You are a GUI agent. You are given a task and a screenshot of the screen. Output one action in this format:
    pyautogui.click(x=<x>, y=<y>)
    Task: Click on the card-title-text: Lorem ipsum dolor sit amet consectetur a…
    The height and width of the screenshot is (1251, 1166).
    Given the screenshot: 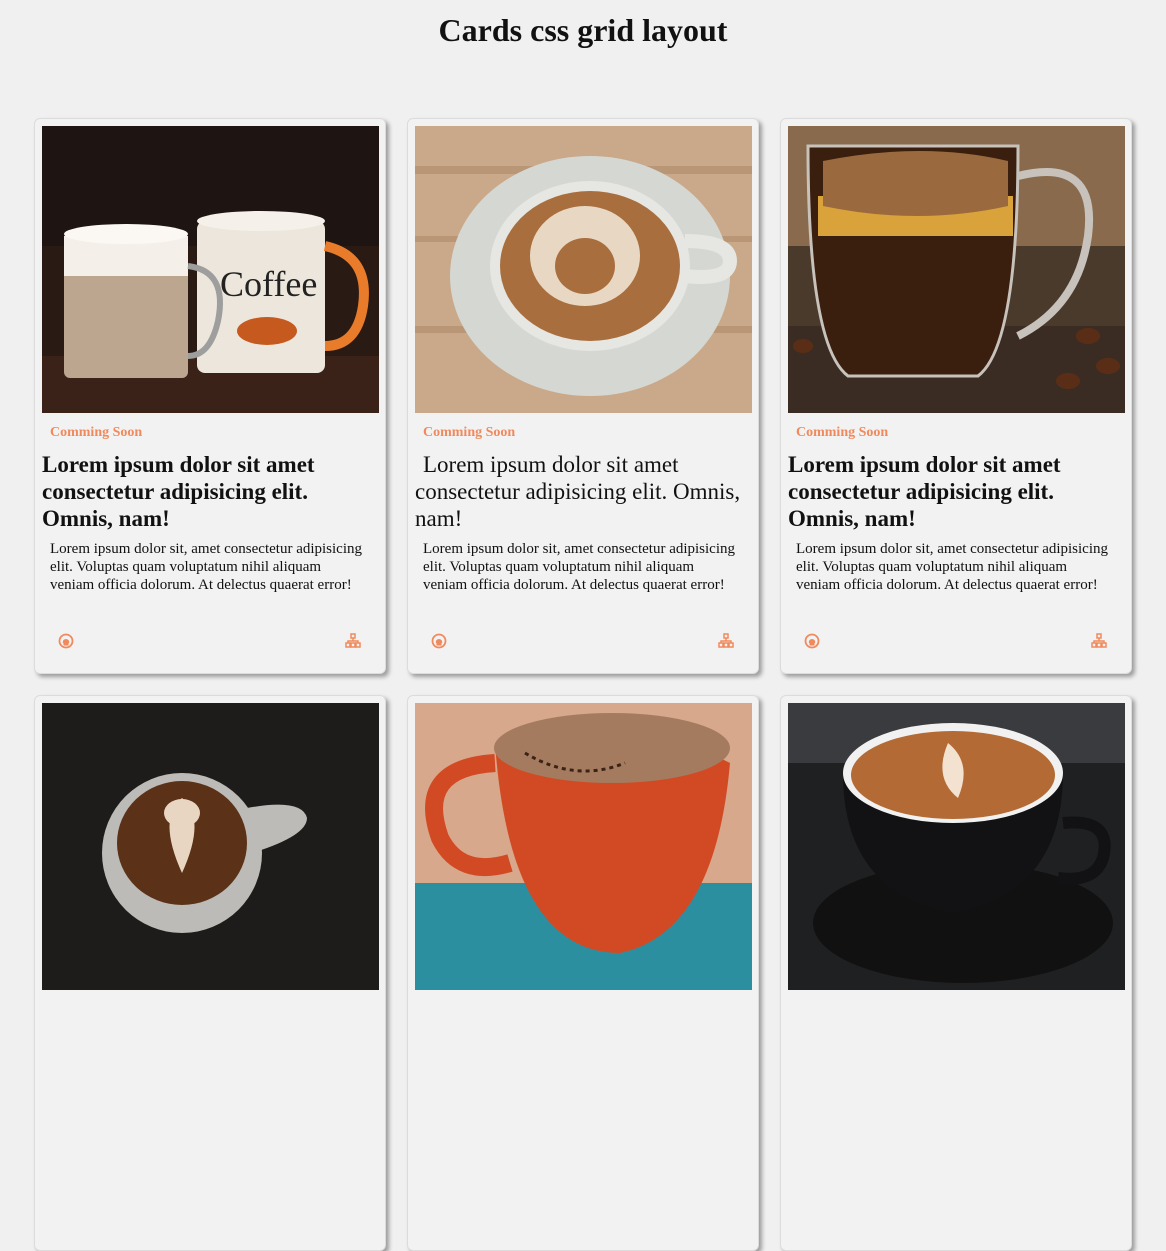 What is the action you would take?
    pyautogui.click(x=578, y=491)
    